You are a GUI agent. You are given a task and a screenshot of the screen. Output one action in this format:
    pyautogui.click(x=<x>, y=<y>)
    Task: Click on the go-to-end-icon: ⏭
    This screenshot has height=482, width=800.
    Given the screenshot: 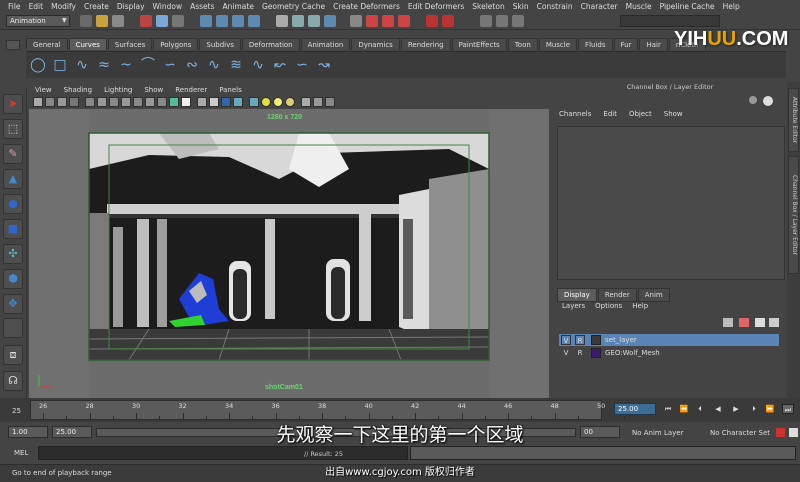 What is the action you would take?
    pyautogui.click(x=788, y=409)
    